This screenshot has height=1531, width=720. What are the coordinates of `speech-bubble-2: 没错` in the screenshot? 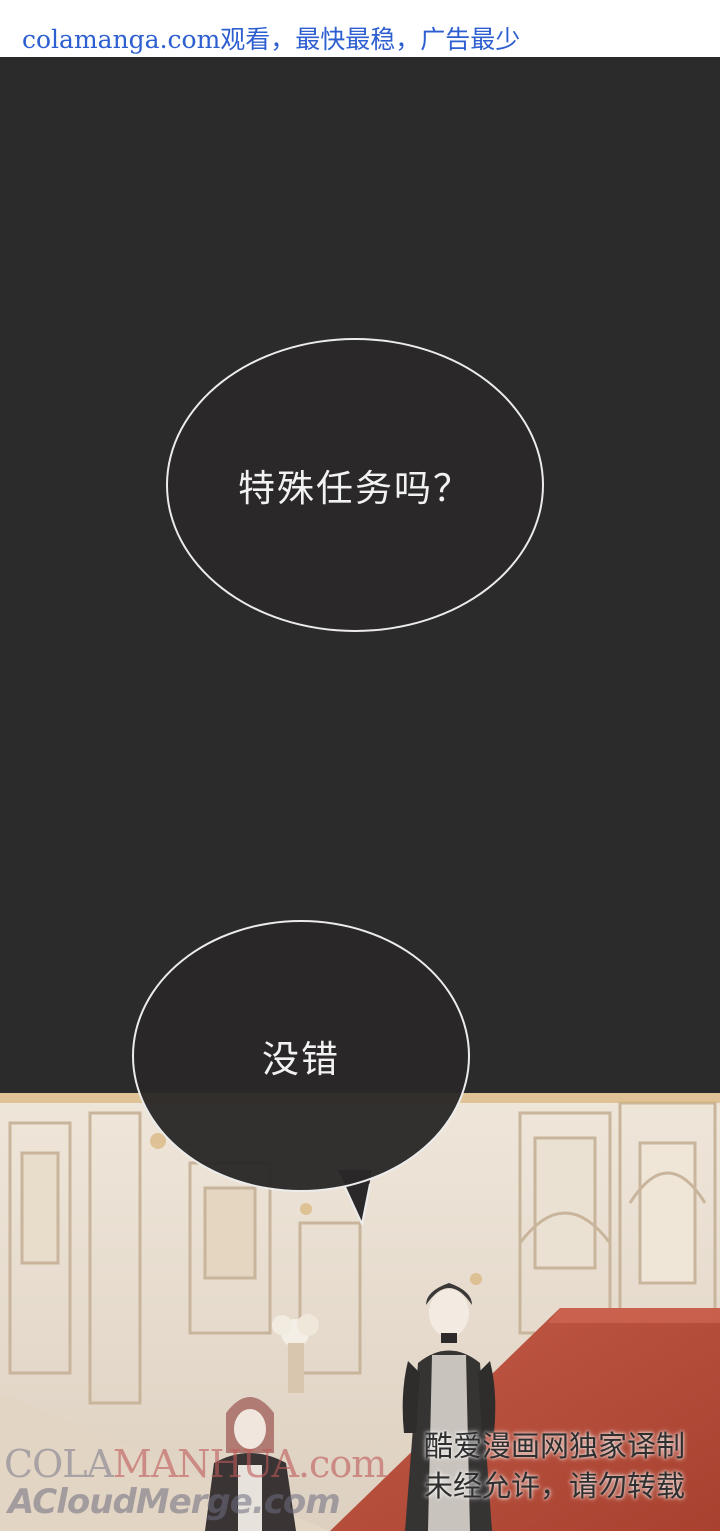 It's located at (301, 1056).